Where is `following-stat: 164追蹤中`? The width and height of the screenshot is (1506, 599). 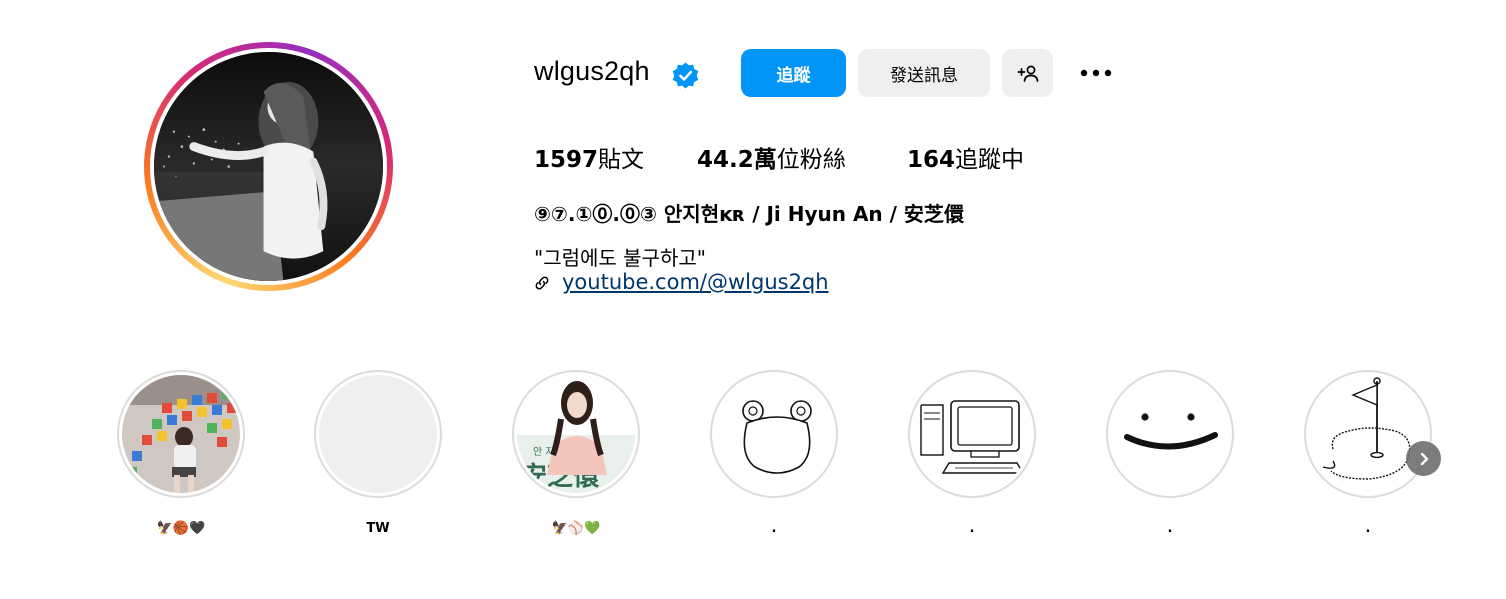
following-stat: 164追蹤中 is located at coordinates (965, 157).